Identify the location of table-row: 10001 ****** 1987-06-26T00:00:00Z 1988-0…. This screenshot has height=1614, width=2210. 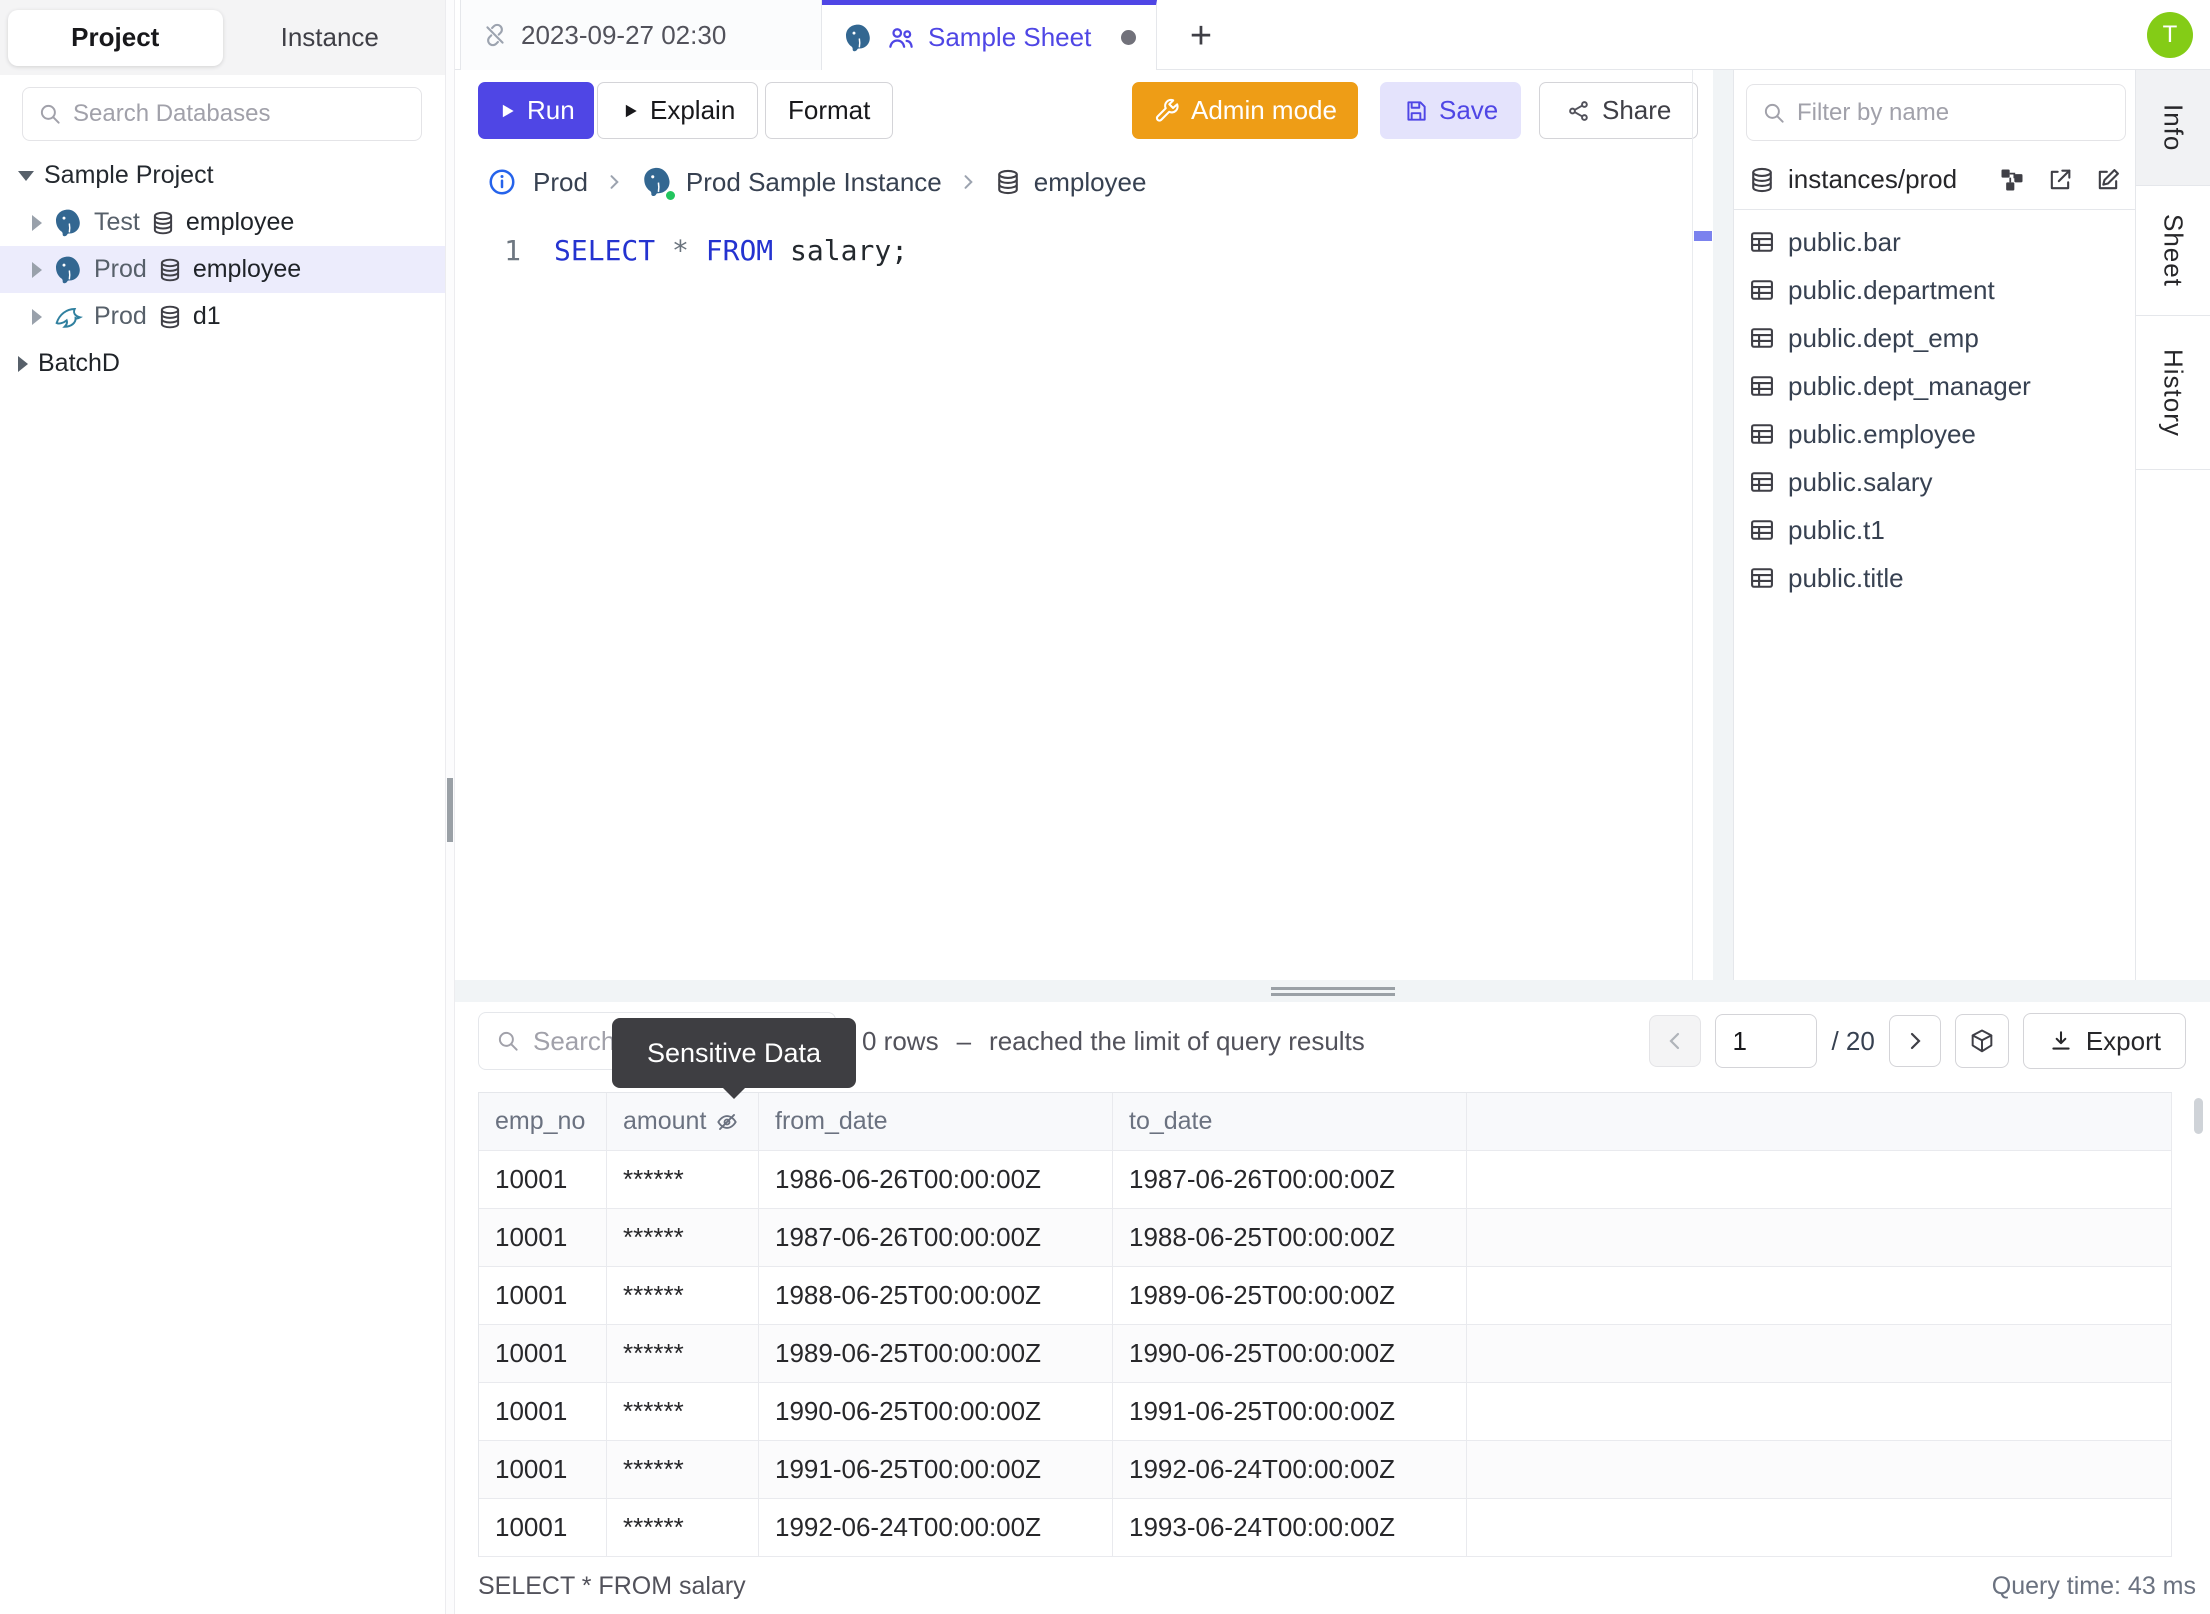
(1325, 1238).